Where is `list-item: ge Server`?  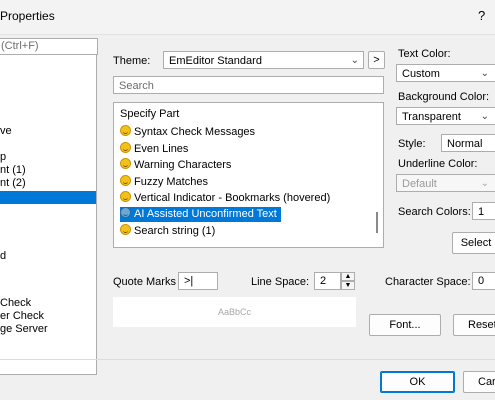 list-item: ge Server is located at coordinates (24, 329).